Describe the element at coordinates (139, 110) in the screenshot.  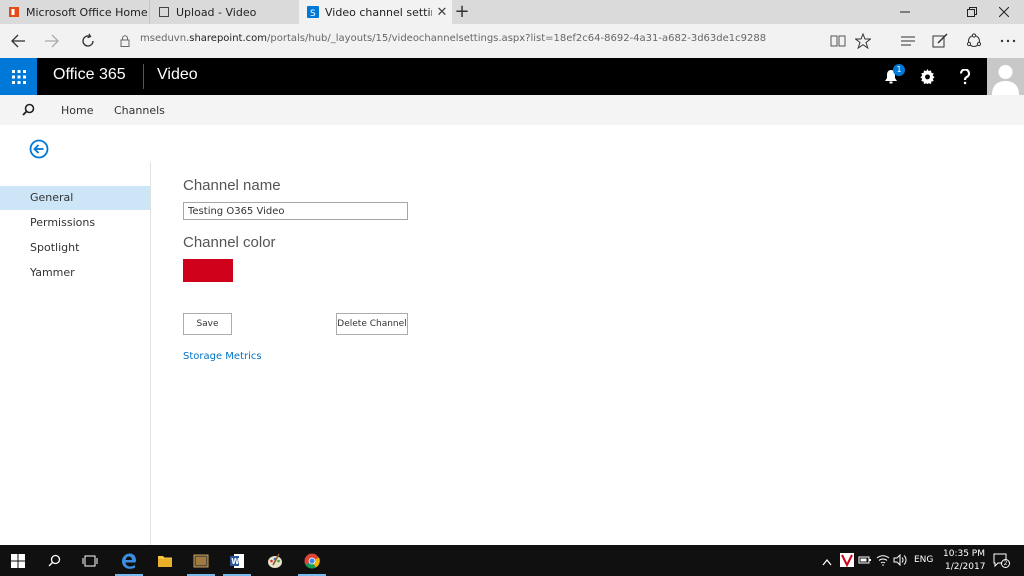
I see `nav-channels-link: Channels` at that location.